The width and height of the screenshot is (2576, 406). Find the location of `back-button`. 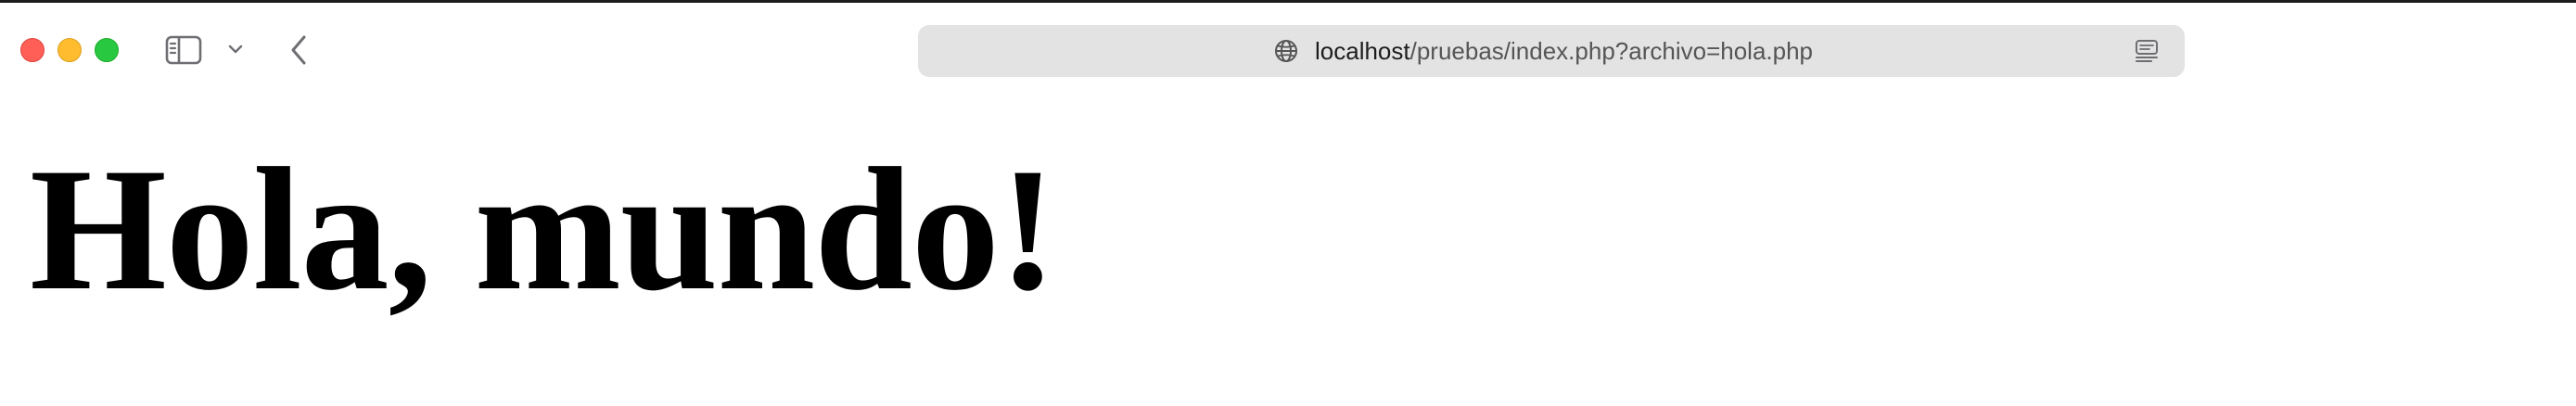

back-button is located at coordinates (298, 50).